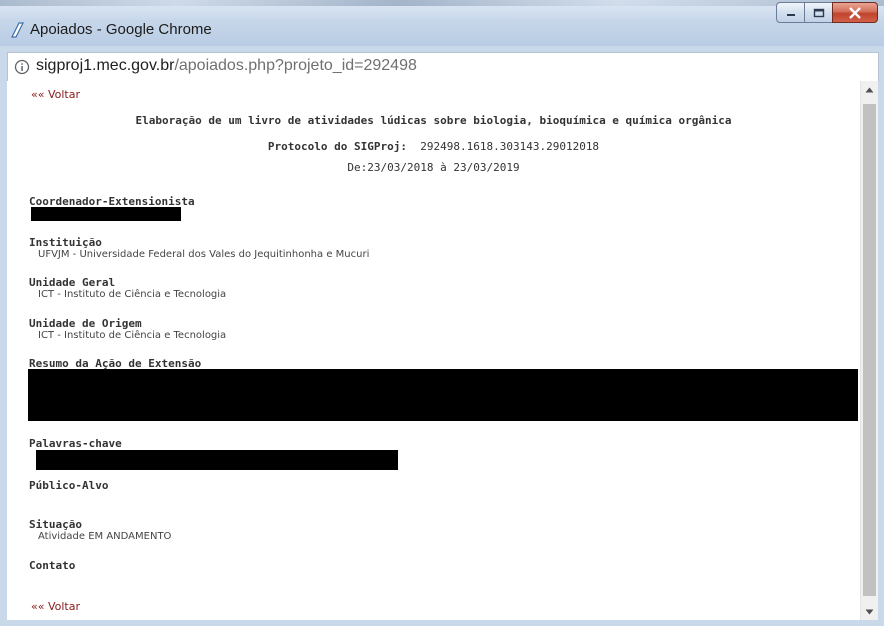 Image resolution: width=884 pixels, height=626 pixels. I want to click on scroll-down-button, so click(869, 611).